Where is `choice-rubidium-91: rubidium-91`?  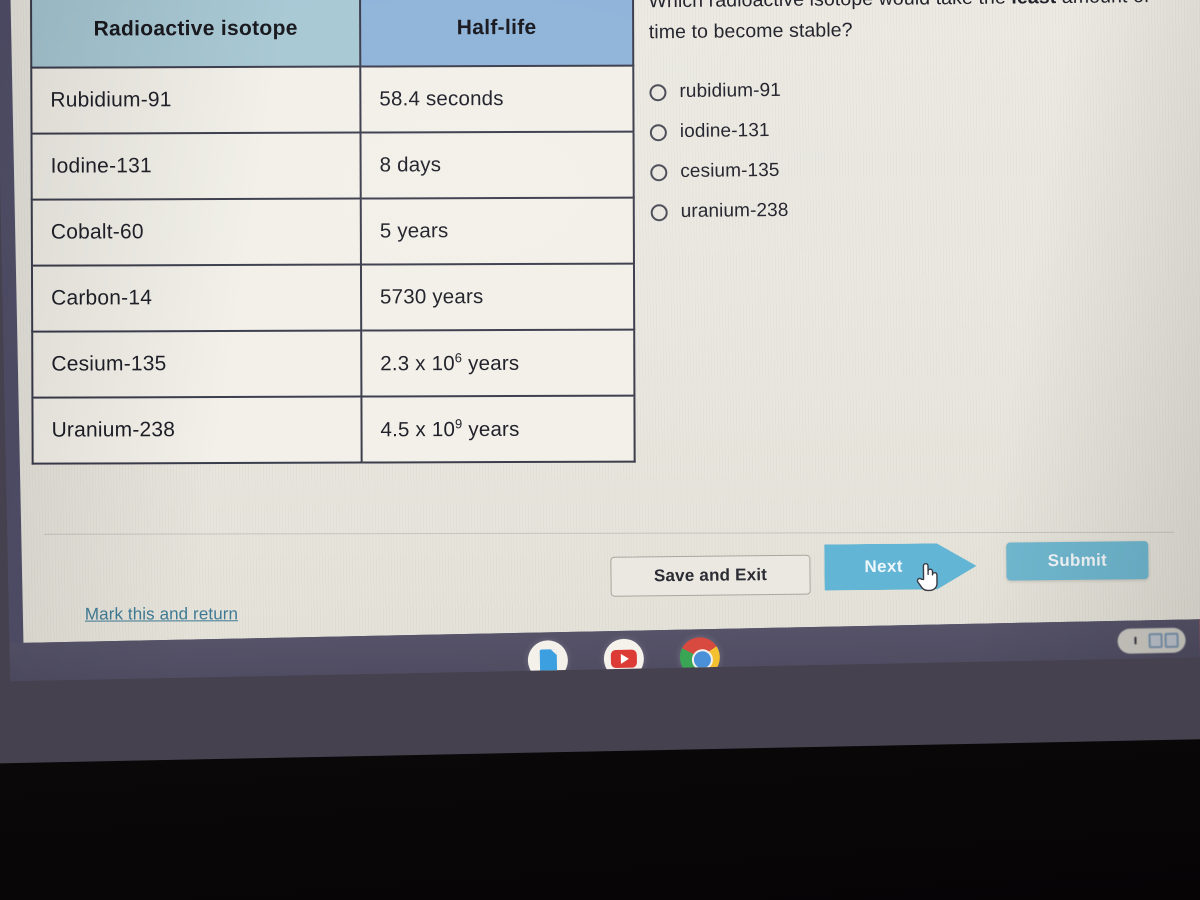
choice-rubidium-91: rubidium-91 is located at coordinates (919, 90).